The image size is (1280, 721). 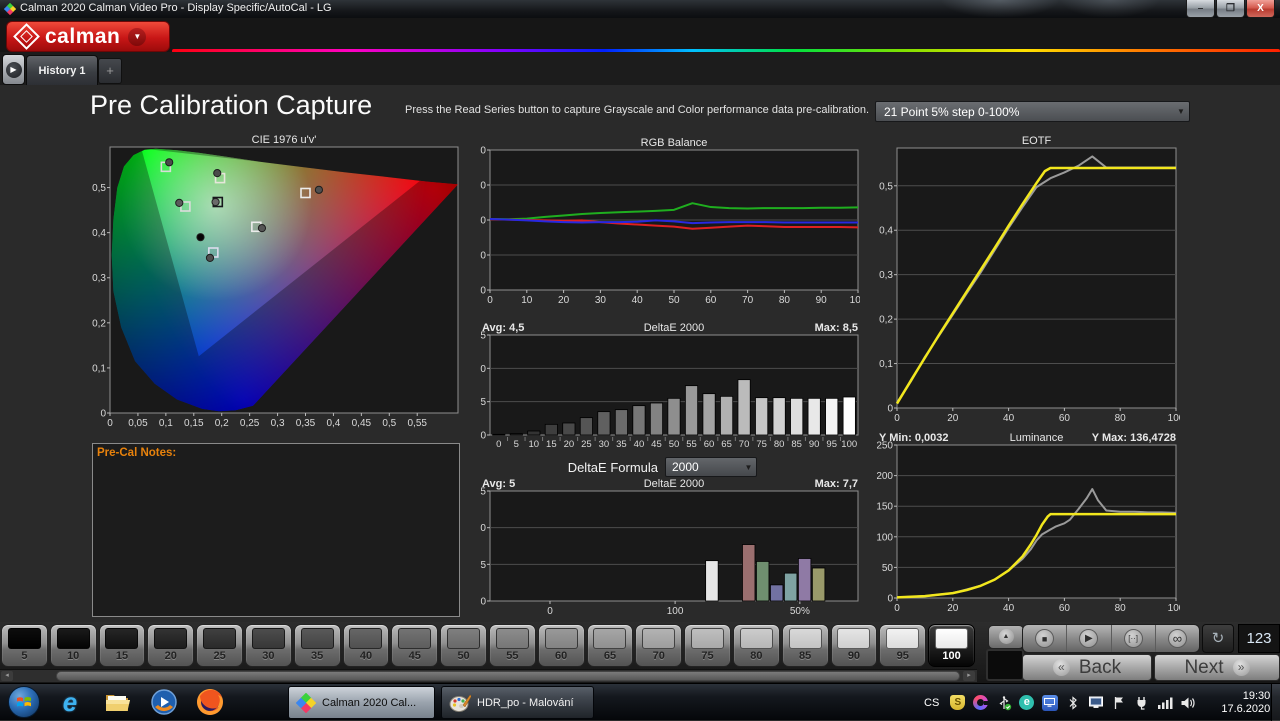 What do you see at coordinates (1134, 638) in the screenshot?
I see `read-series-button: [··]` at bounding box center [1134, 638].